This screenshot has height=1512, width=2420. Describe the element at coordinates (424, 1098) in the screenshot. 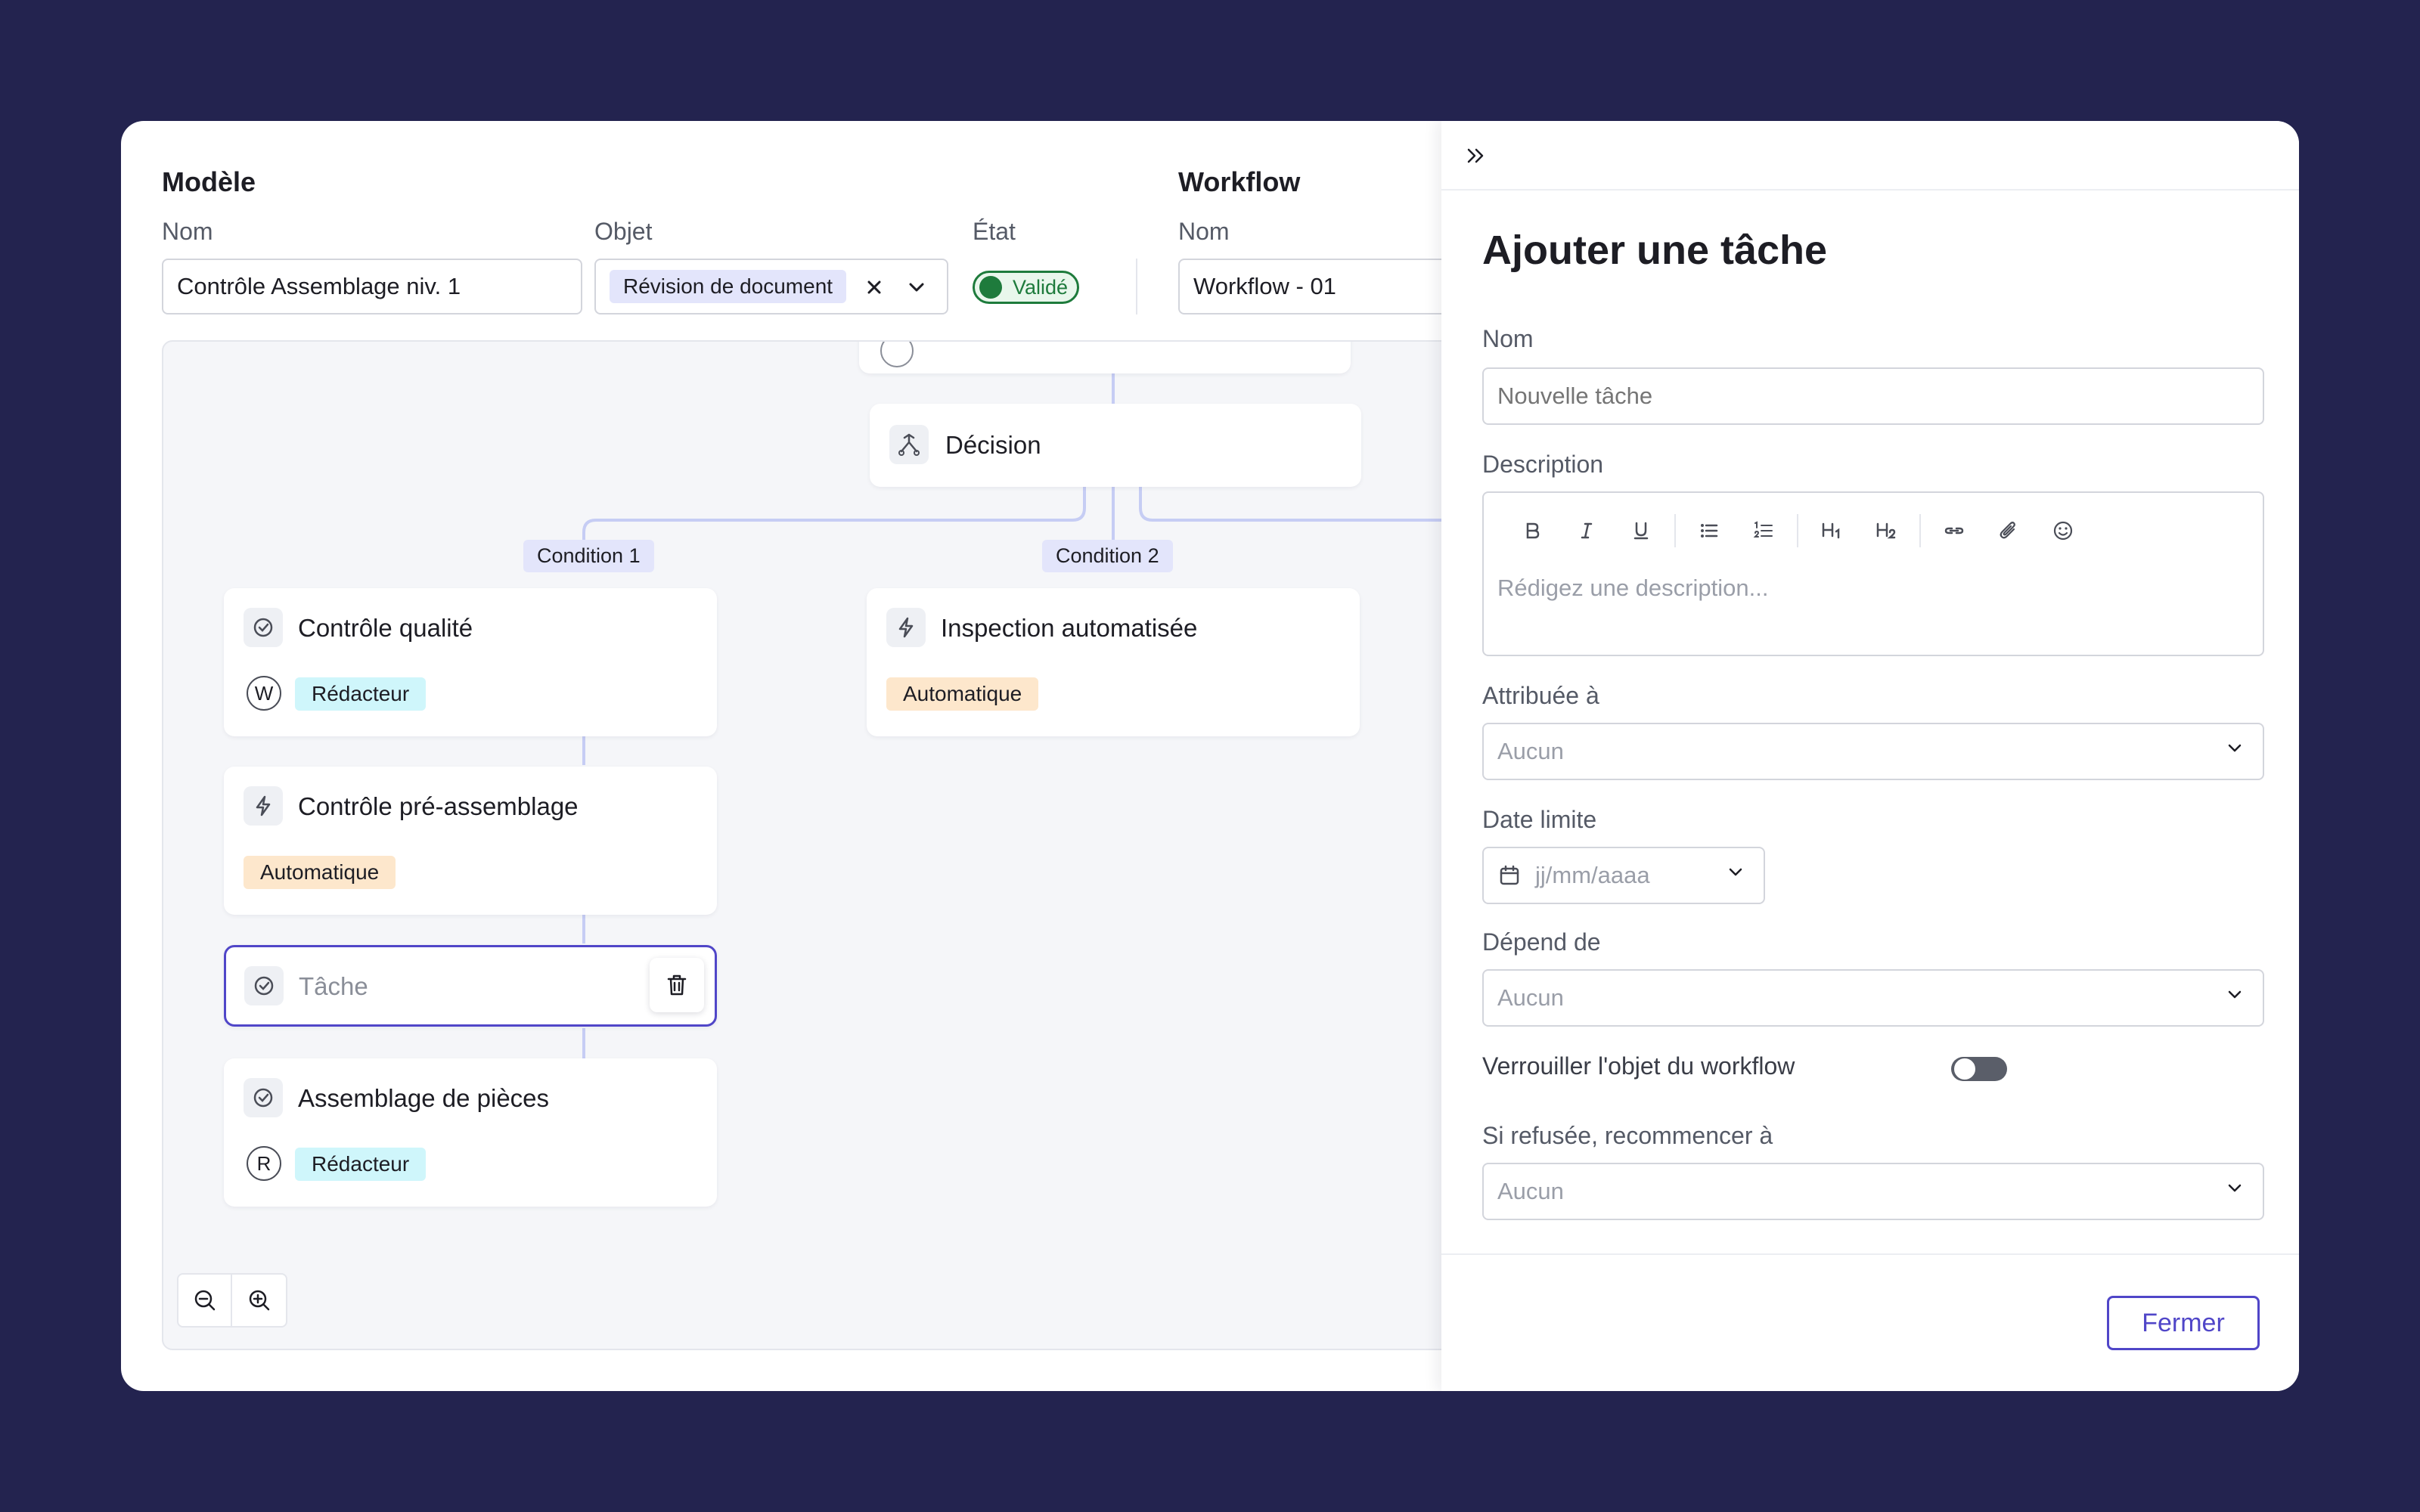

I see `task-title: Assemblage de pièces` at that location.